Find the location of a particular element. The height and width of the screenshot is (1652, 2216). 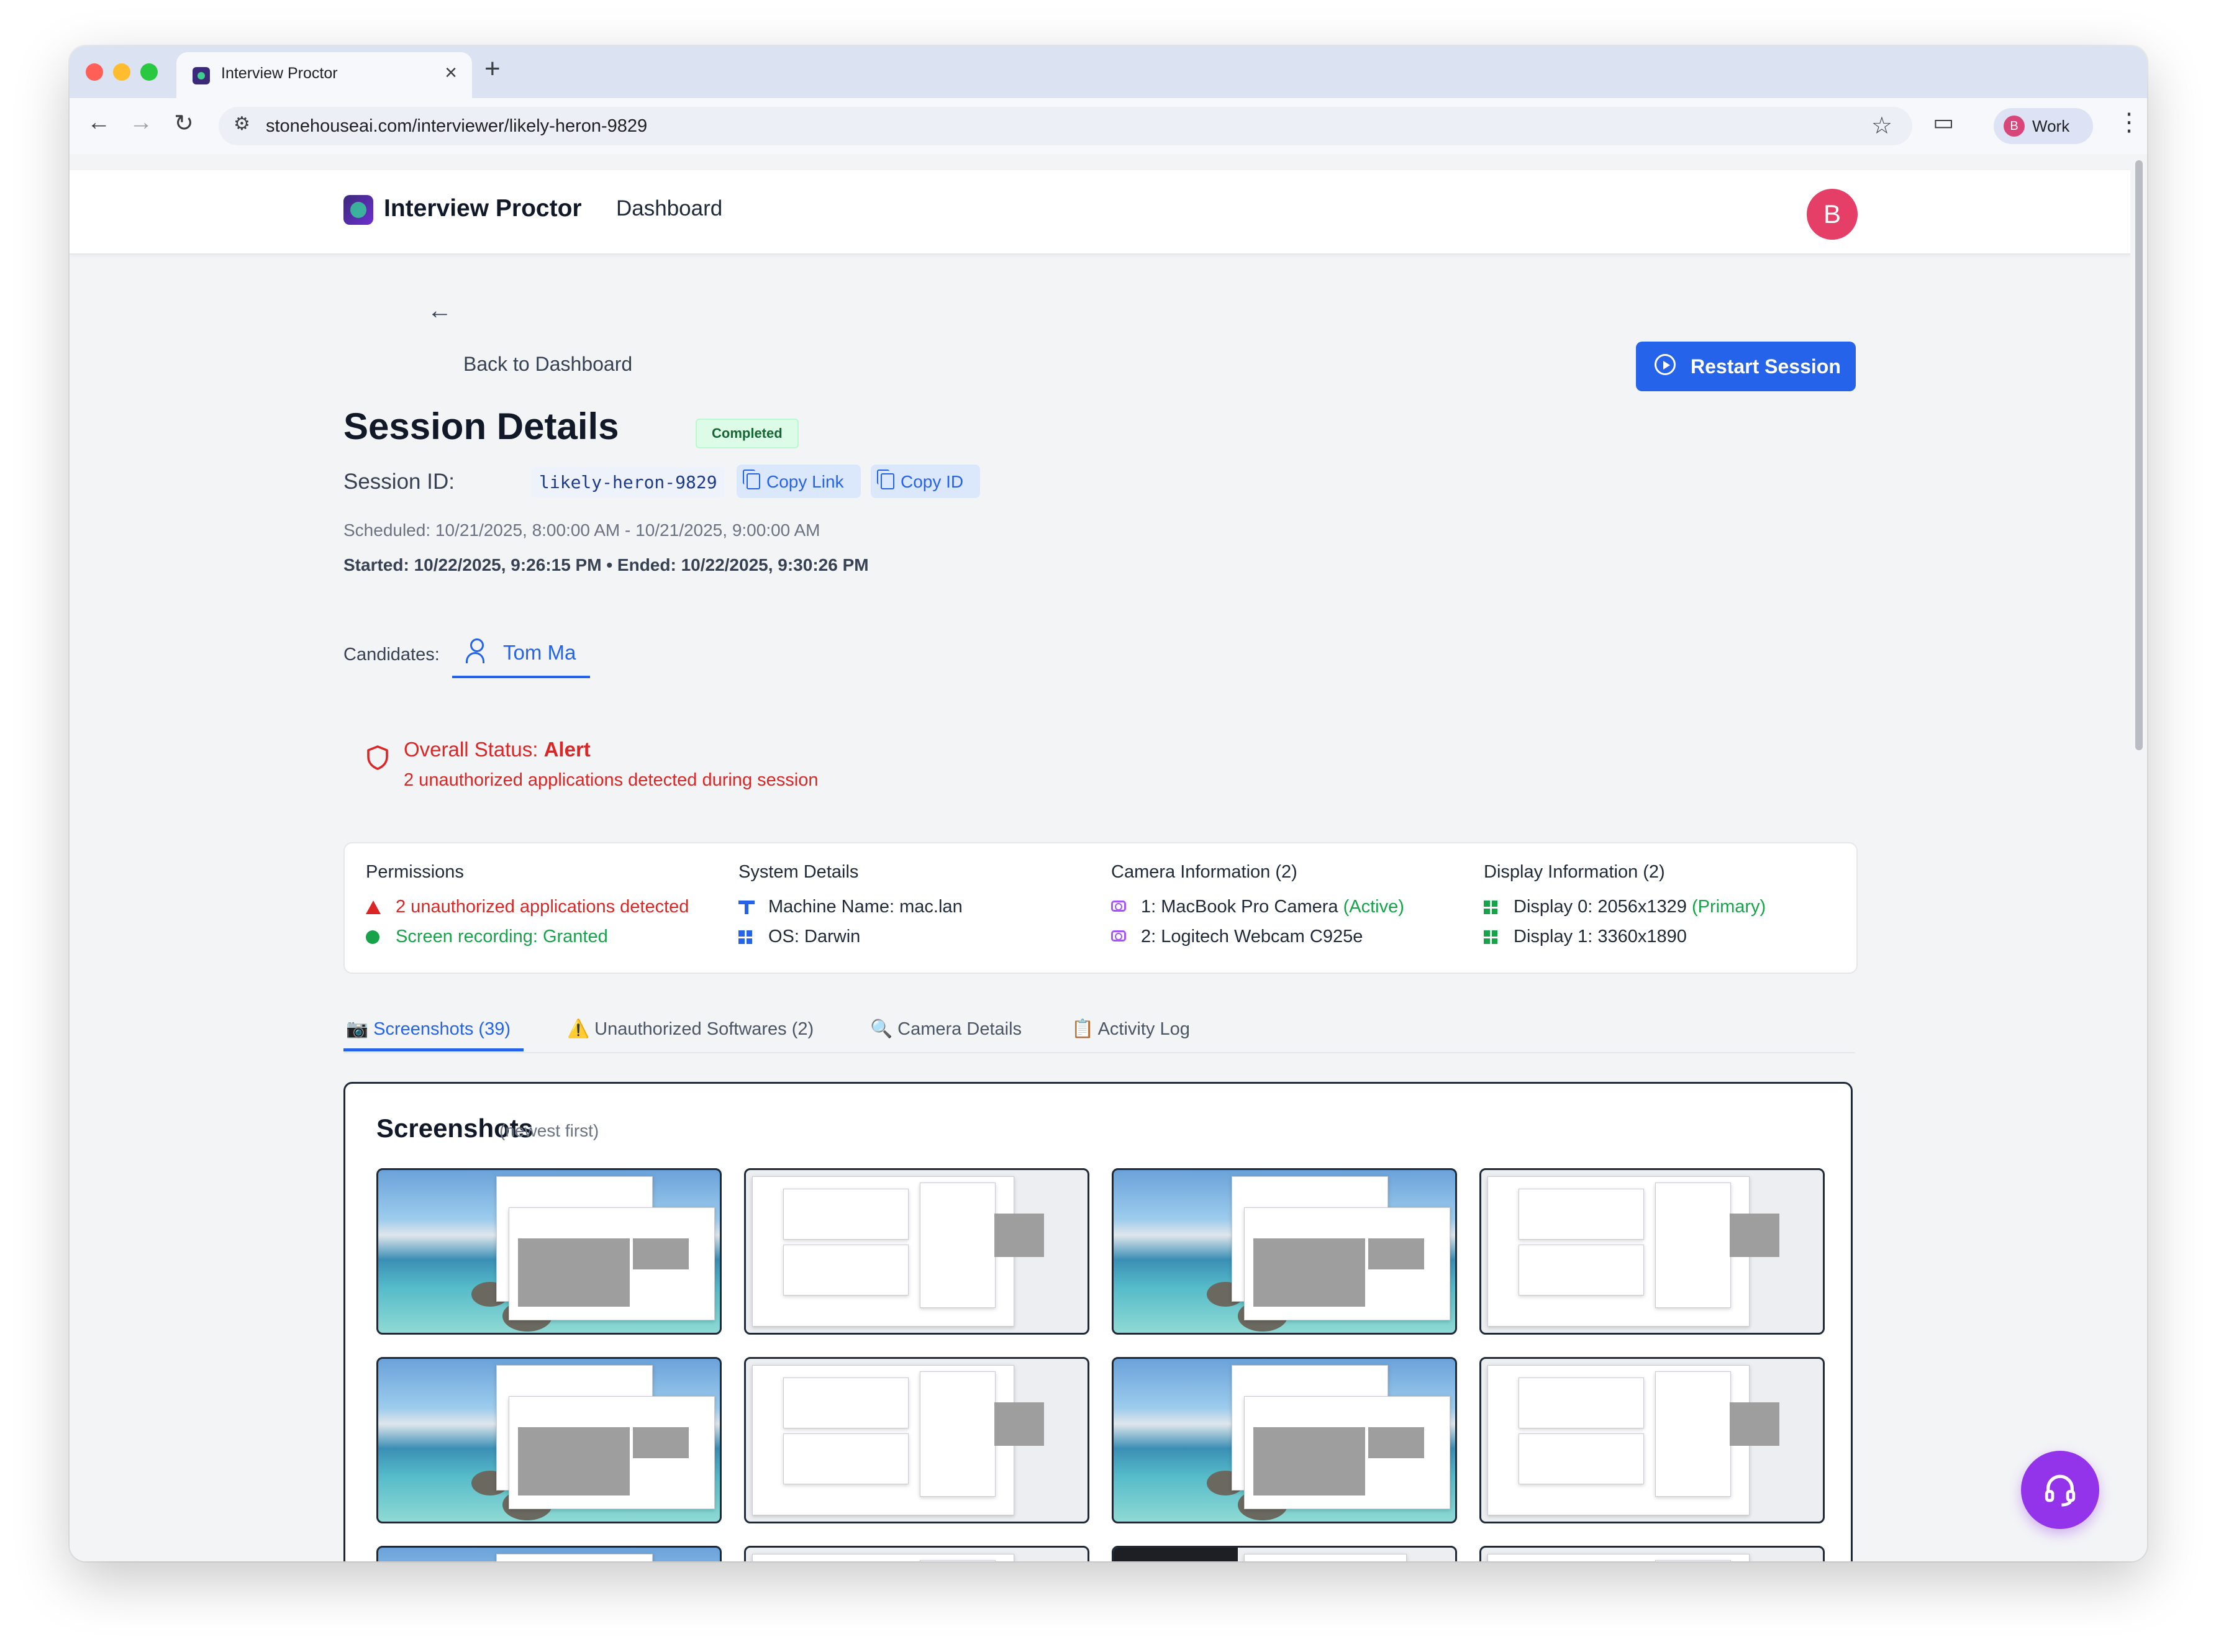

minimize-window-button is located at coordinates (122, 72).